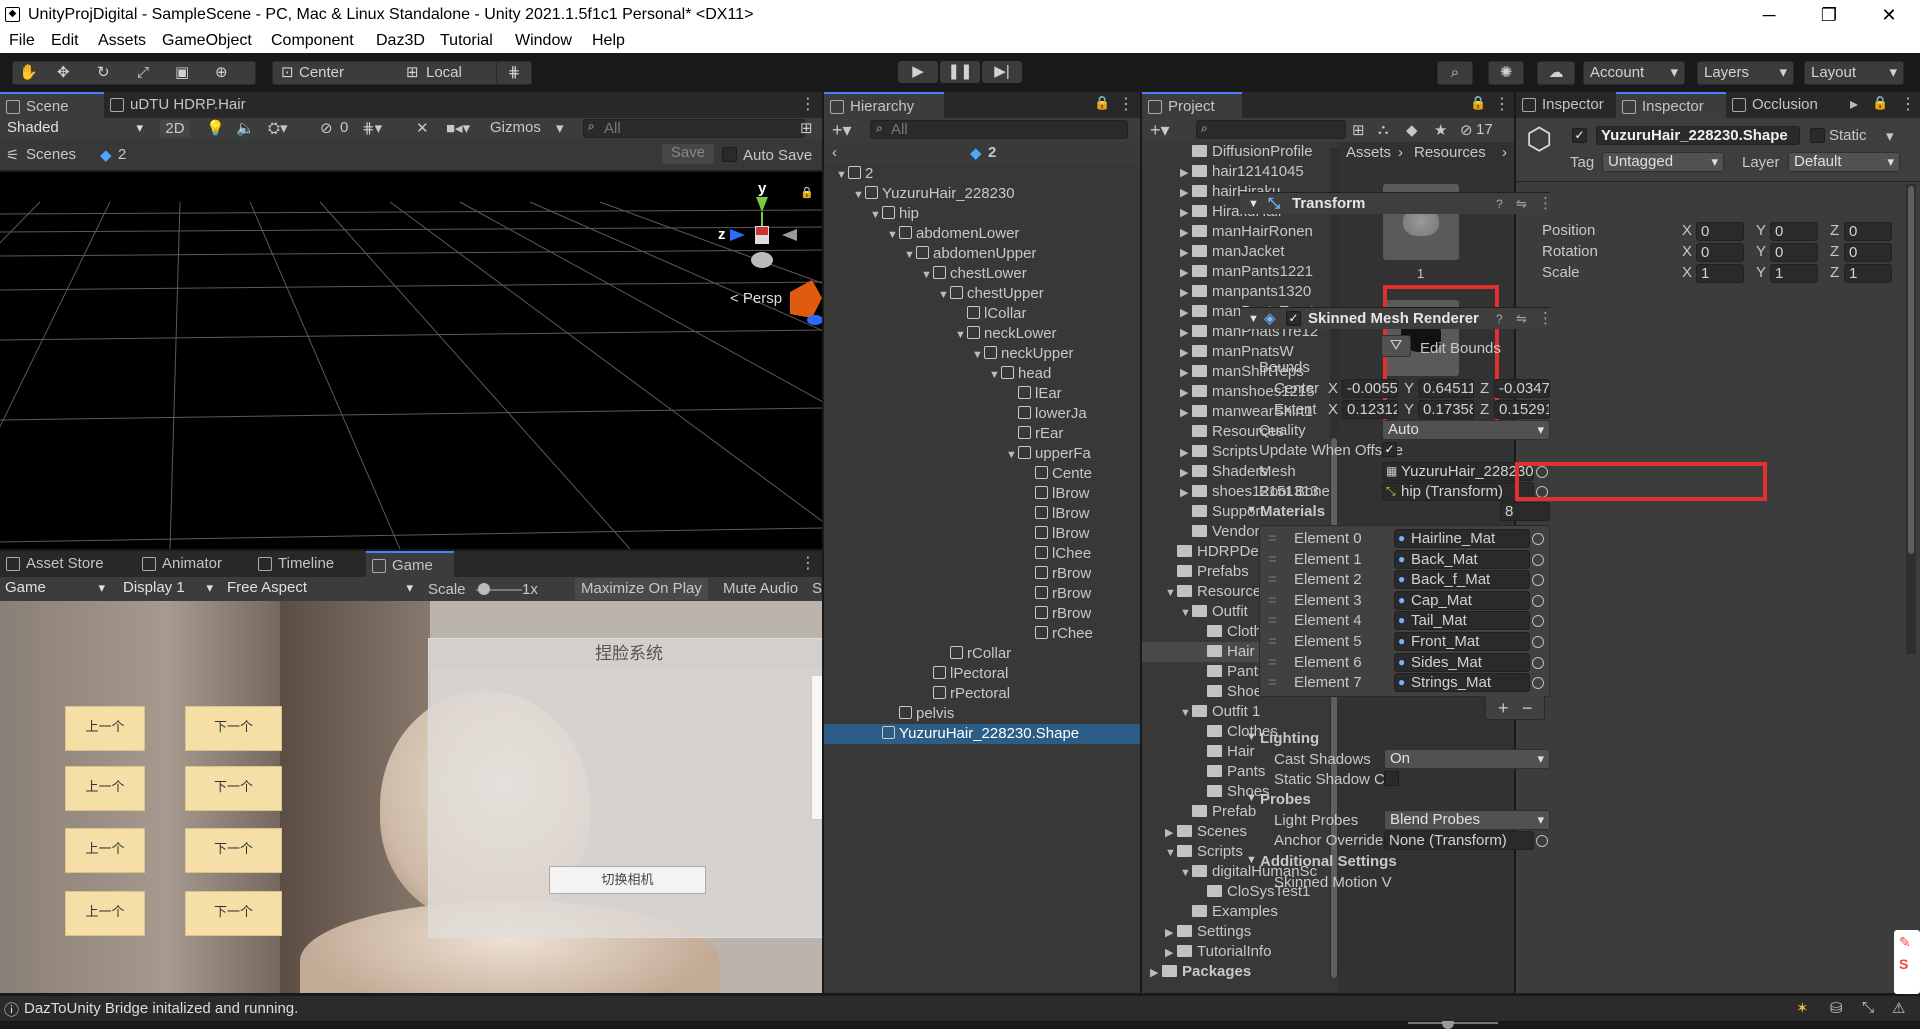 This screenshot has height=1029, width=1920. Describe the element at coordinates (1817, 135) in the screenshot. I see `static-checkbox` at that location.